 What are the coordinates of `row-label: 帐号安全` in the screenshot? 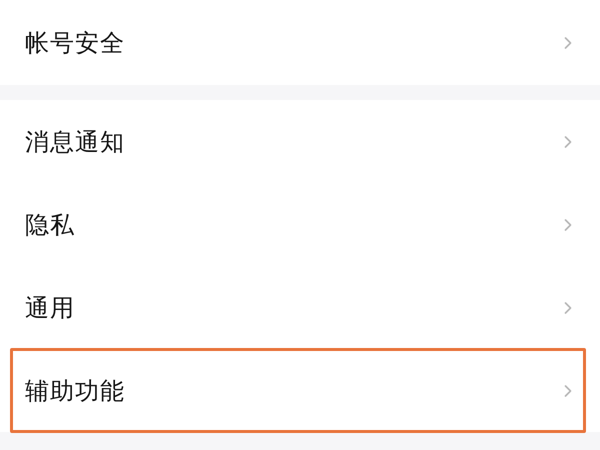 It's located at (75, 43).